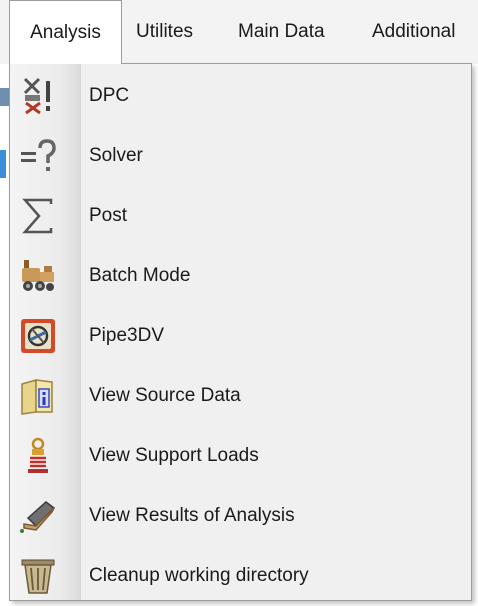 The width and height of the screenshot is (478, 606). Describe the element at coordinates (38, 396) in the screenshot. I see `book-info-icon` at that location.